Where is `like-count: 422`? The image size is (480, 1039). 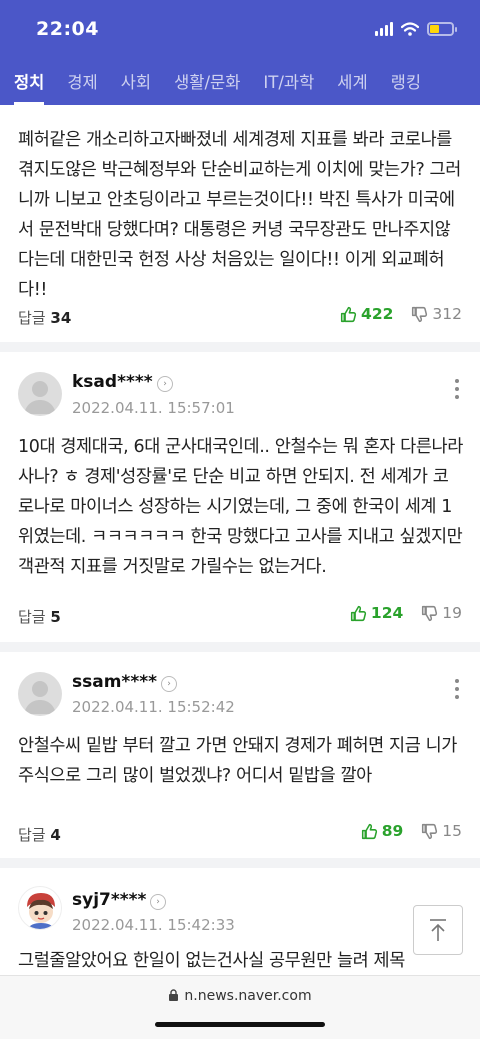
like-count: 422 is located at coordinates (377, 314).